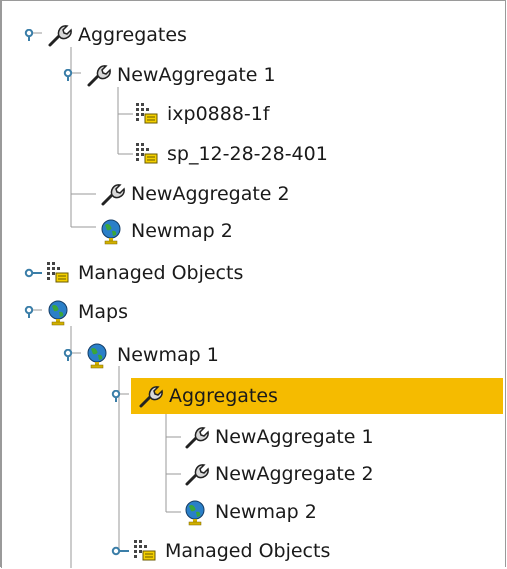 The width and height of the screenshot is (507, 569). What do you see at coordinates (103, 312) in the screenshot?
I see `tree-node-label: Maps` at bounding box center [103, 312].